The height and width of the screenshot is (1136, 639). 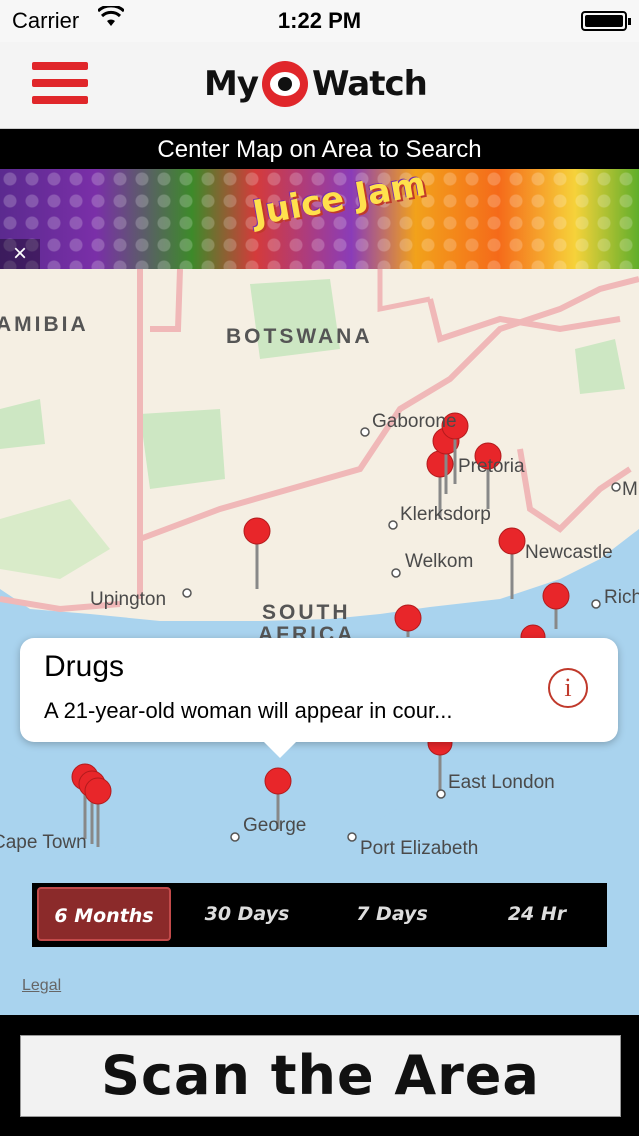 What do you see at coordinates (501, 782) in the screenshot?
I see `place-label: East London` at bounding box center [501, 782].